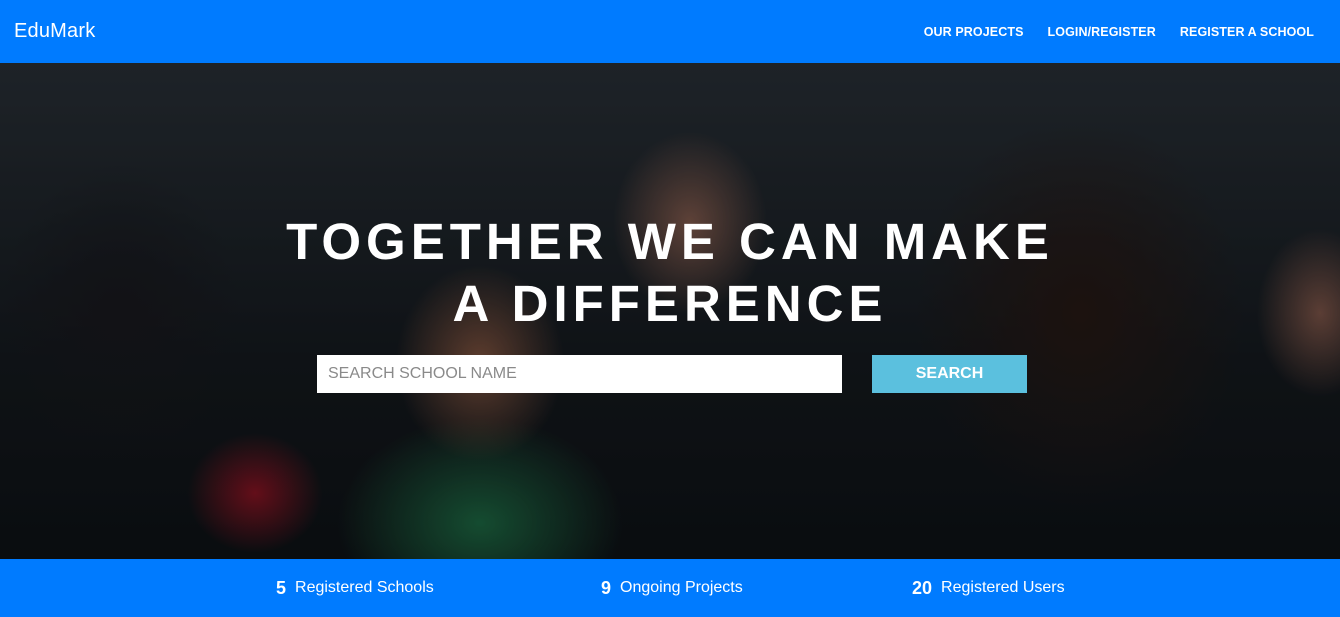  I want to click on hero-title-line-1: TOGETHER WE CAN MAKE, so click(670, 241).